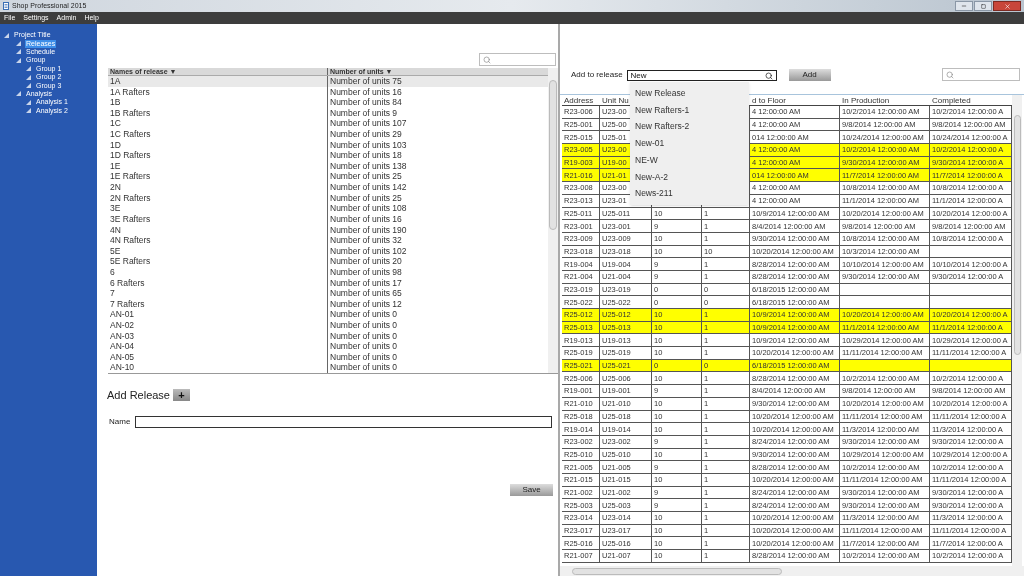  What do you see at coordinates (809, 75) in the screenshot?
I see `add-button: Add` at bounding box center [809, 75].